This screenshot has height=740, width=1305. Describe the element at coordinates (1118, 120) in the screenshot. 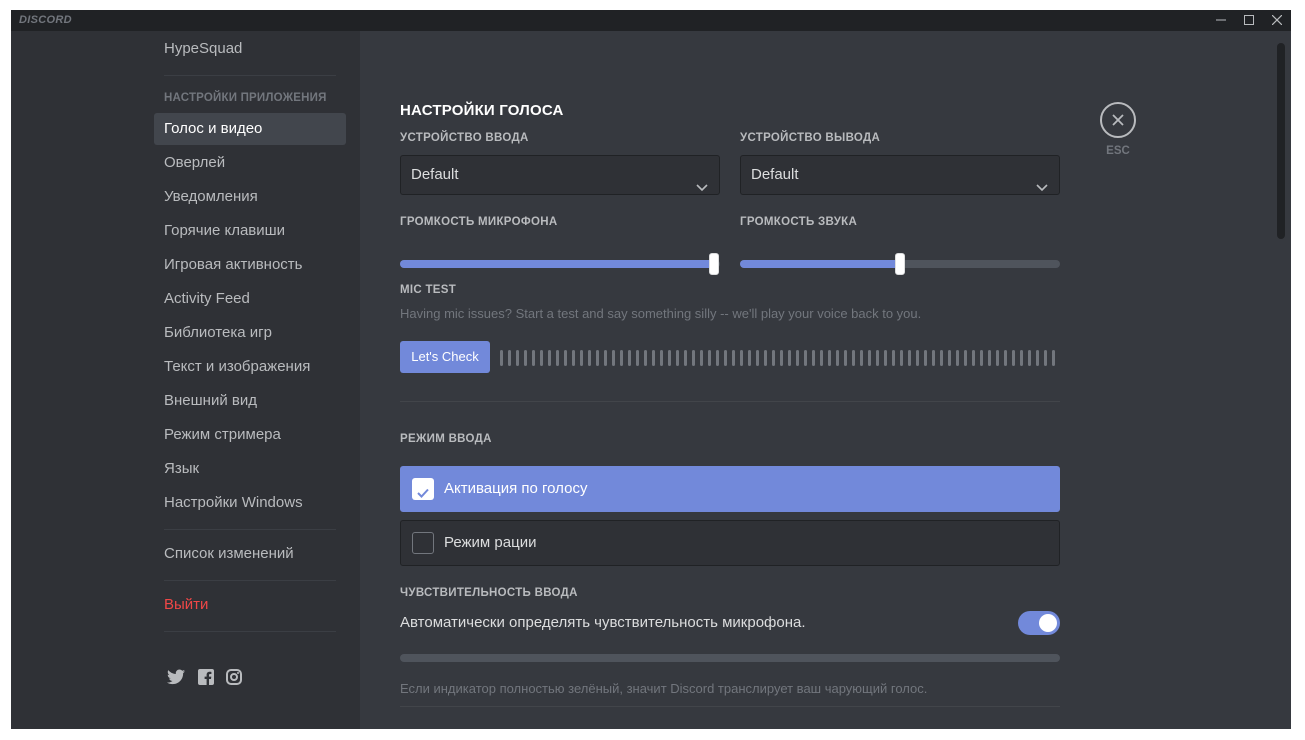

I see `close-settings-button` at that location.